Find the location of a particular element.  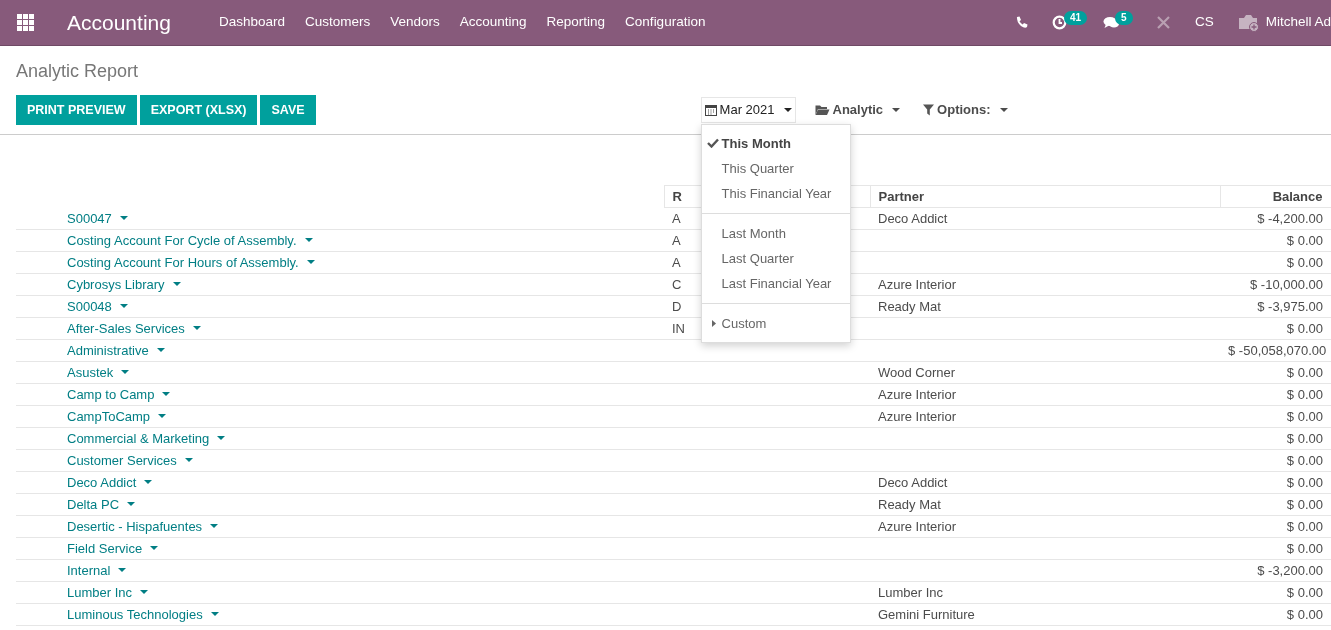

account-link: Deco Addict is located at coordinates (110, 482).